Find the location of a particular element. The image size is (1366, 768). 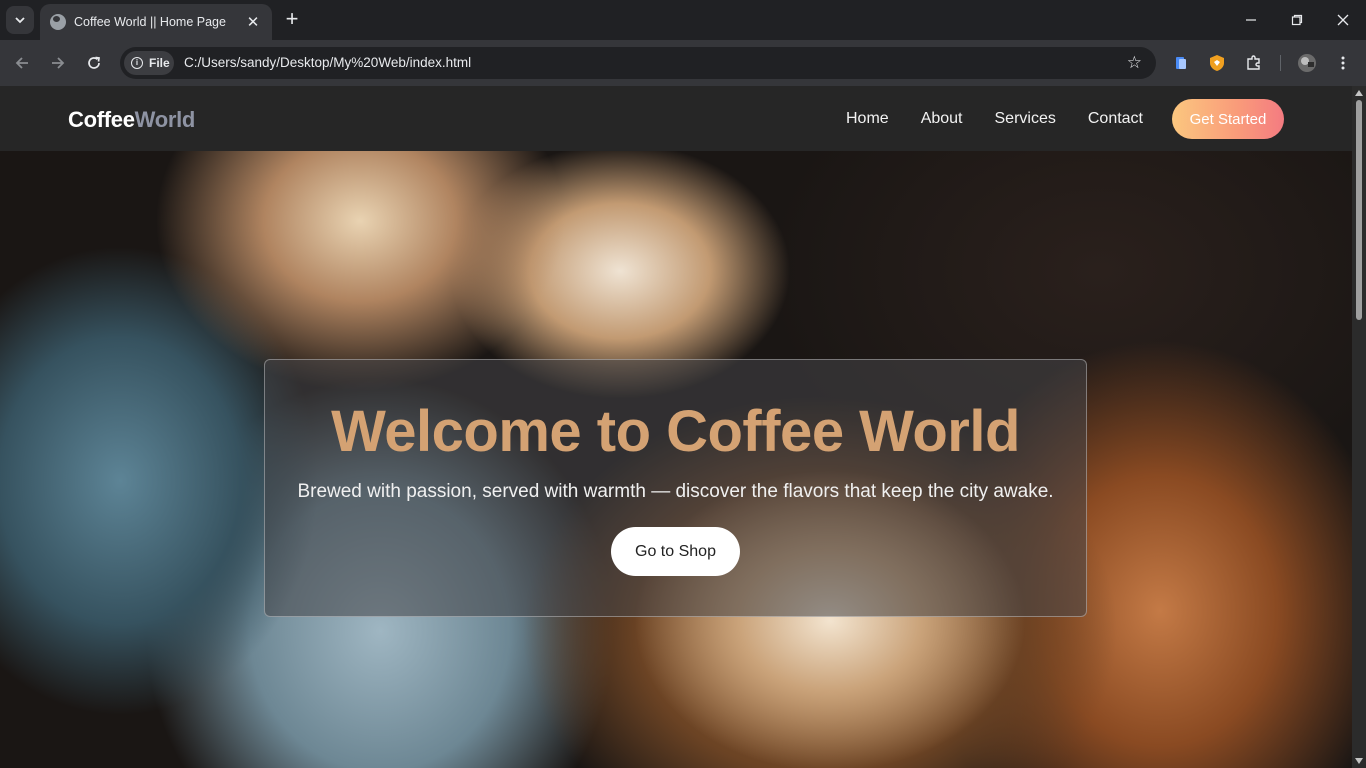

back-button is located at coordinates (22, 63).